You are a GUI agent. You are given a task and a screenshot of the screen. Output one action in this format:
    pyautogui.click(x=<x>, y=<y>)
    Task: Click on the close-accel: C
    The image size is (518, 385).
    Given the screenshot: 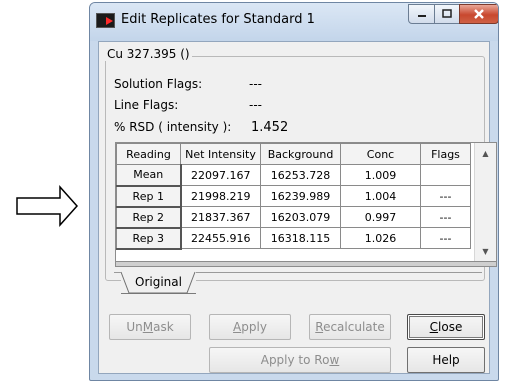 What is the action you would take?
    pyautogui.click(x=434, y=327)
    